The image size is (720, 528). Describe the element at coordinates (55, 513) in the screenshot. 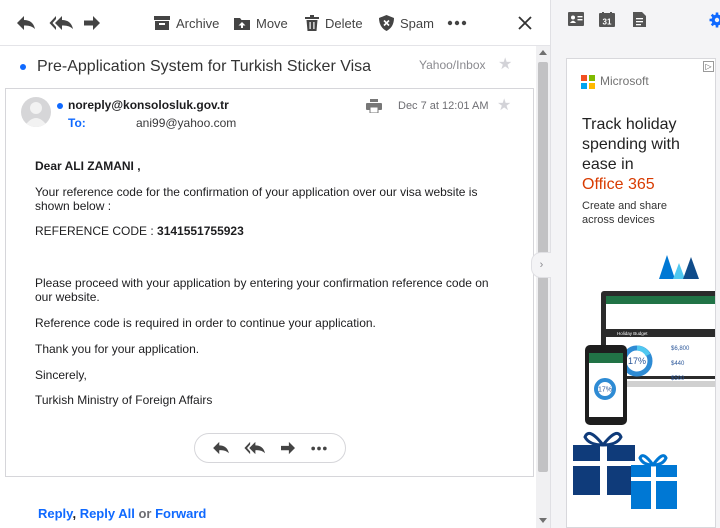

I see `reply-link: Reply` at that location.